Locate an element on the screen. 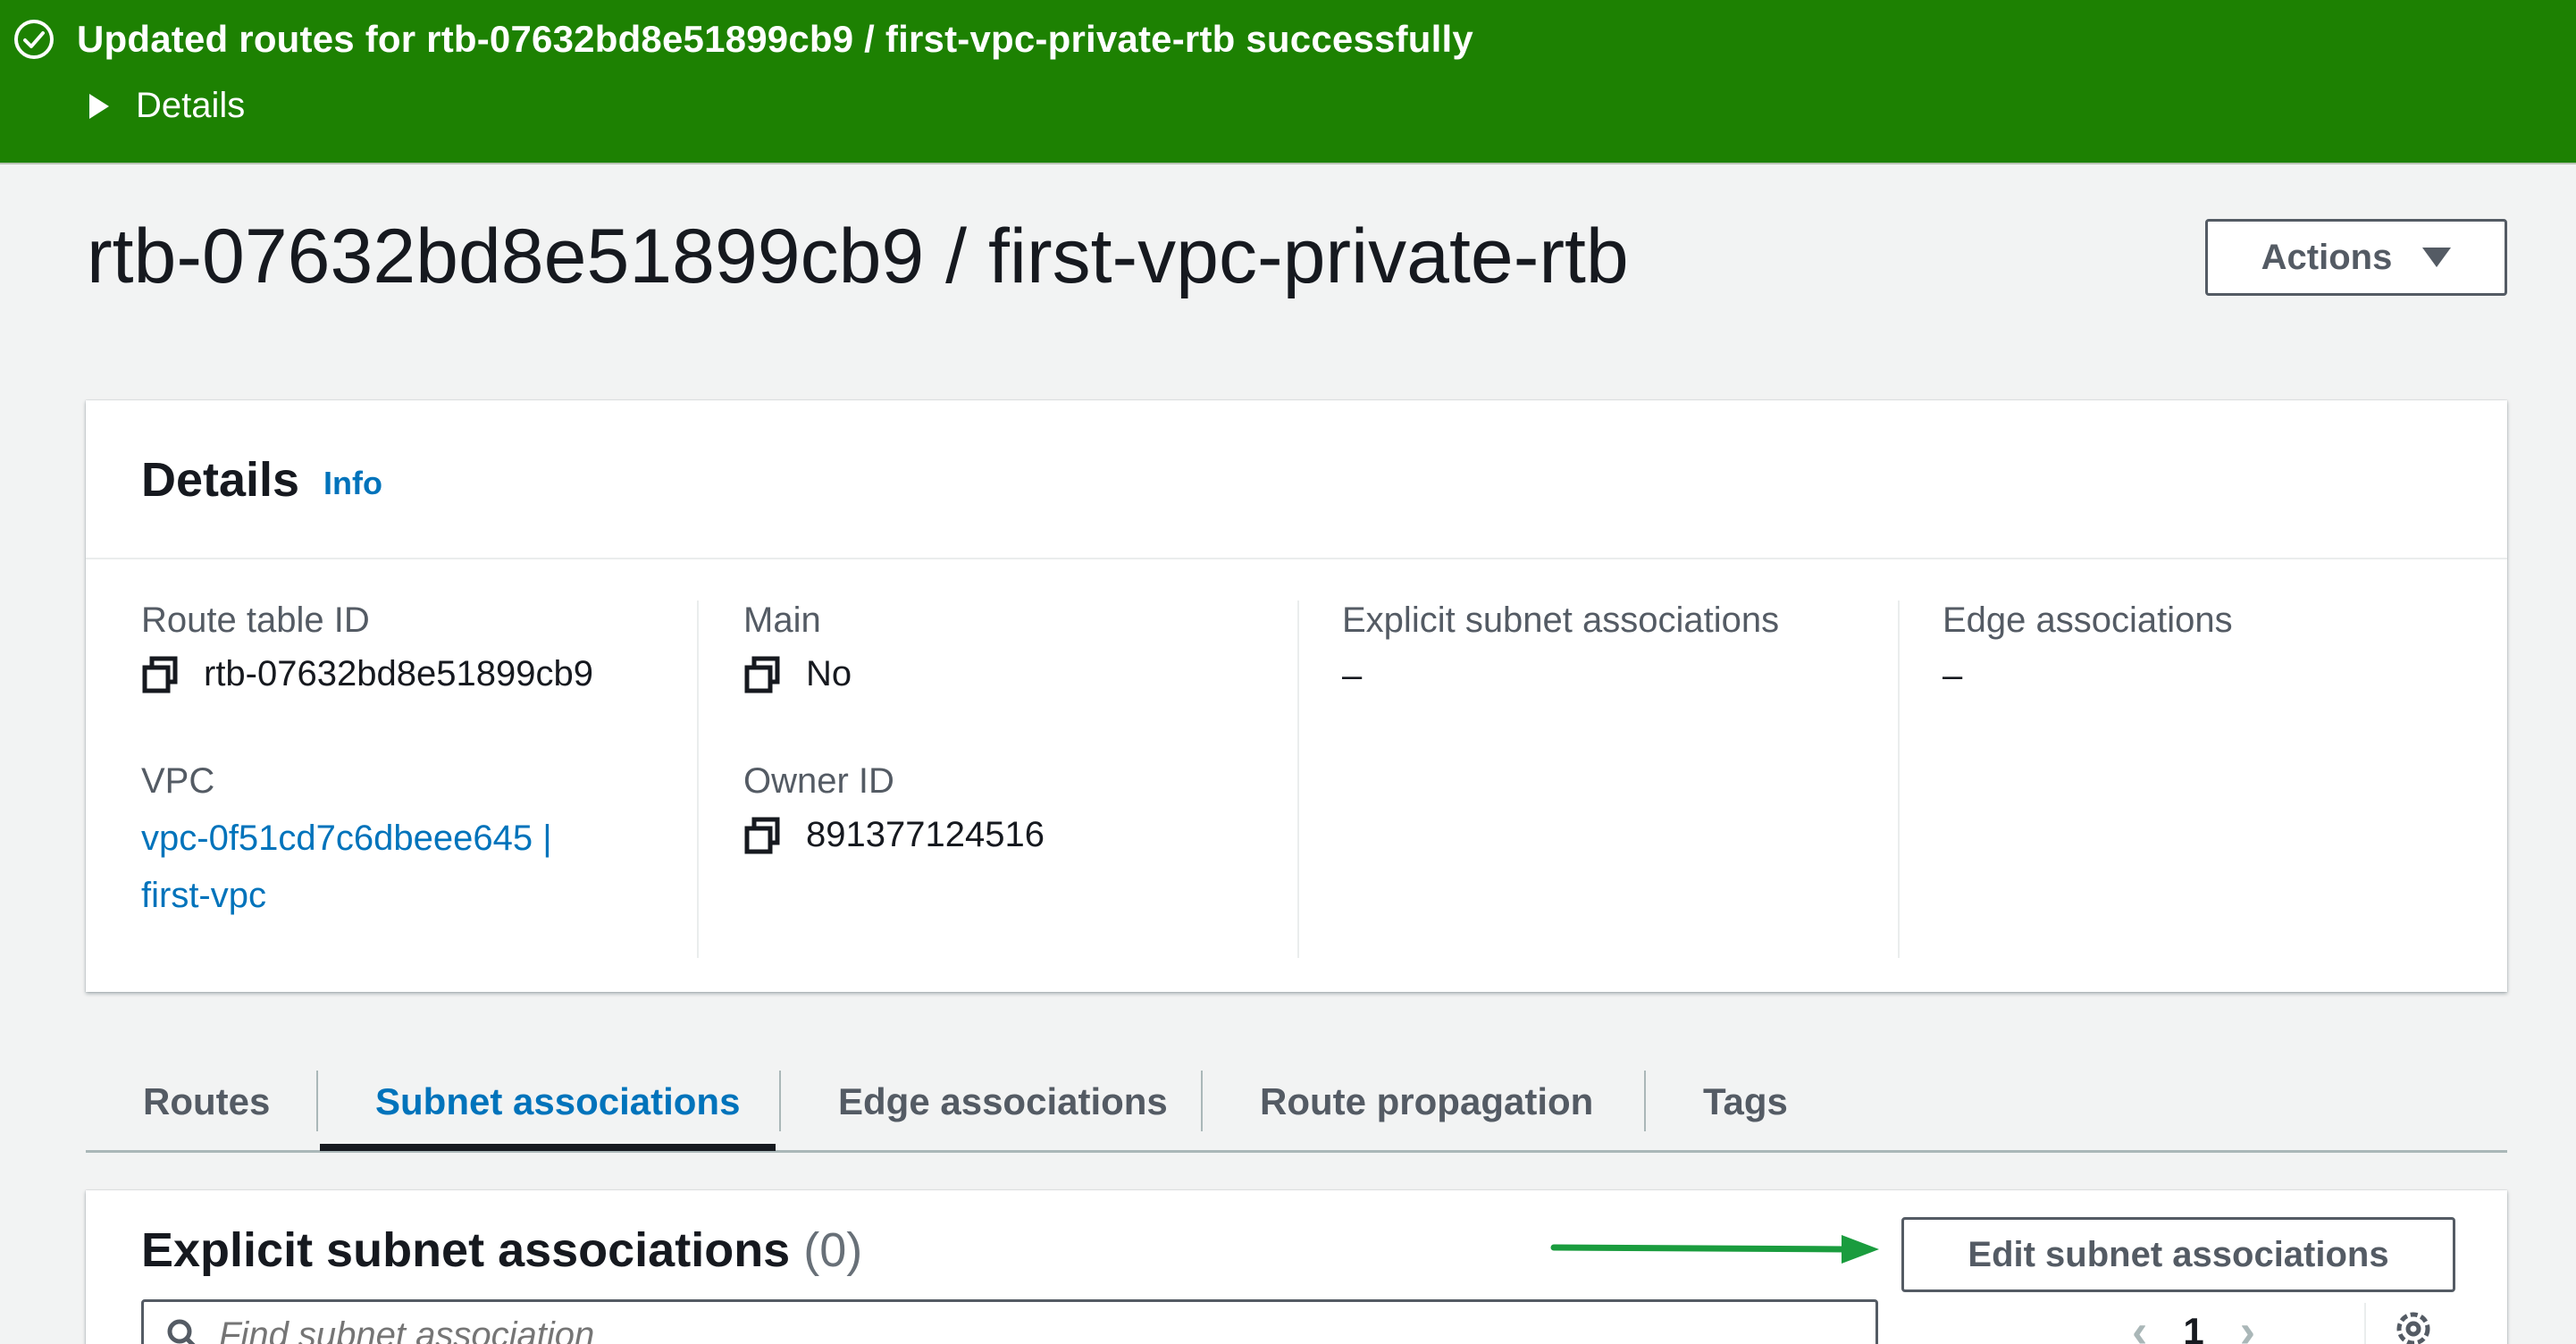  details-title: Details is located at coordinates (220, 480).